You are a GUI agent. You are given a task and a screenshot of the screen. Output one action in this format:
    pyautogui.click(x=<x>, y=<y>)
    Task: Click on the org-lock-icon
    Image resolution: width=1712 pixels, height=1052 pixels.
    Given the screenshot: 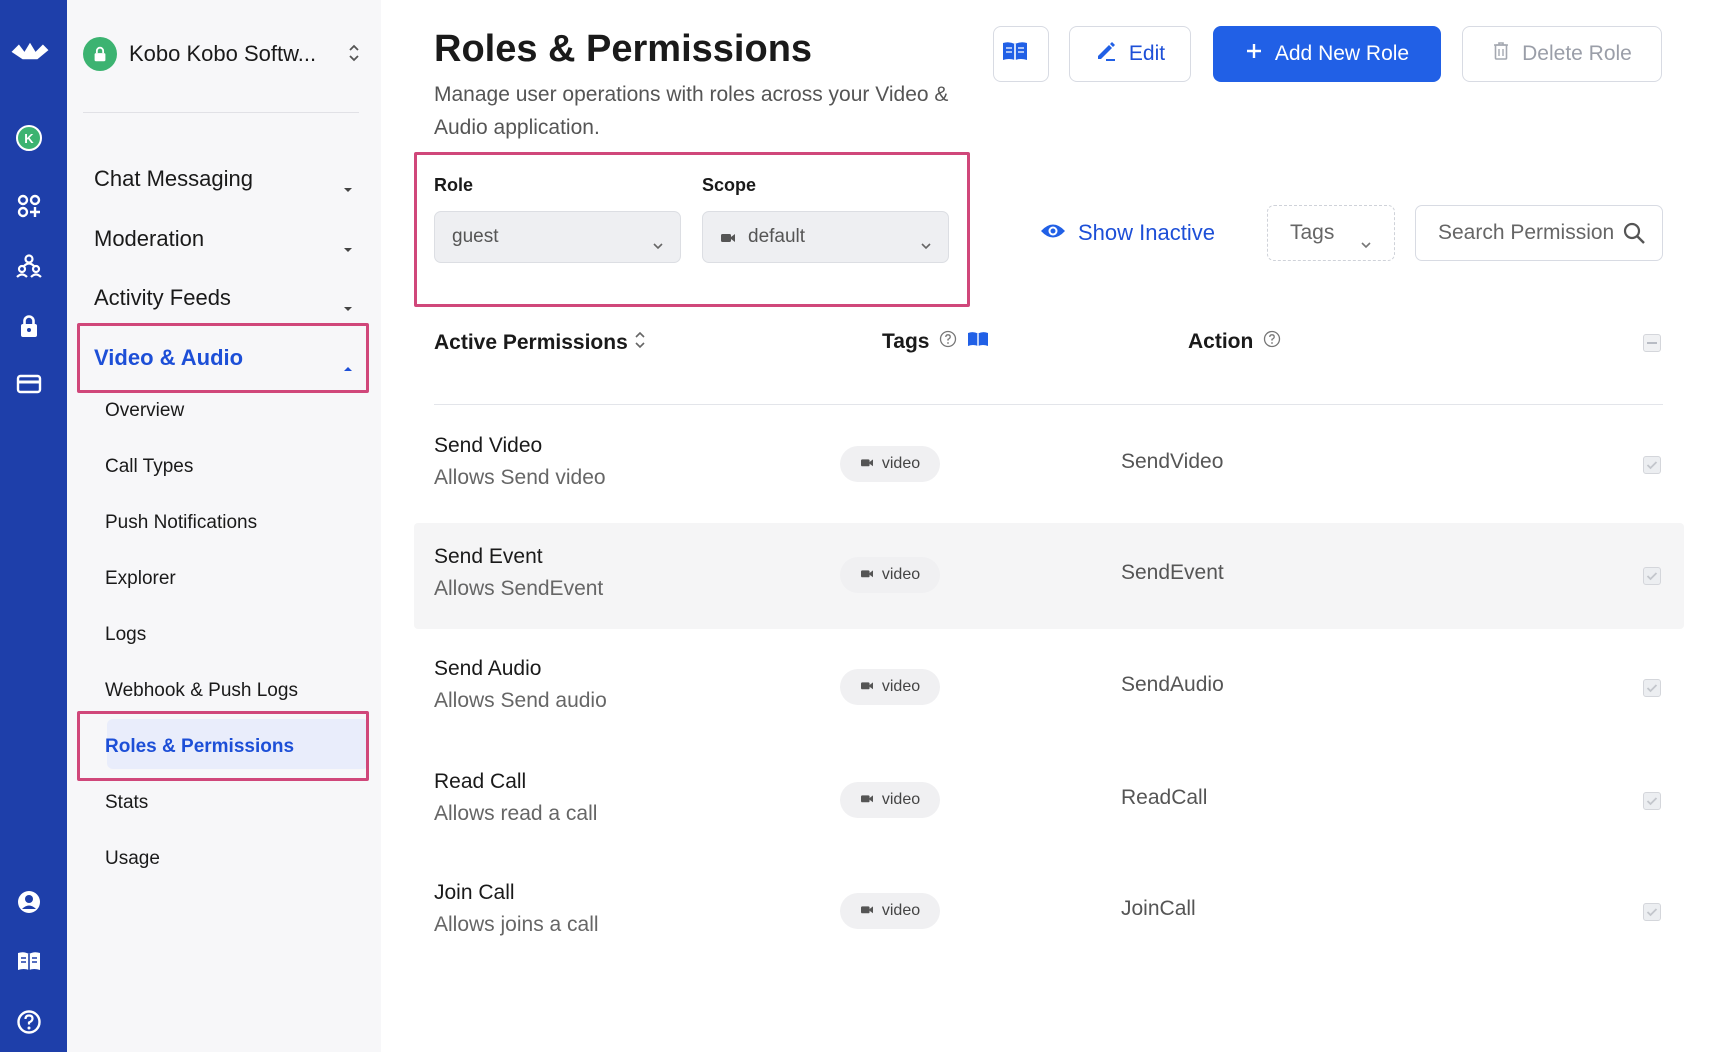 What is the action you would take?
    pyautogui.click(x=100, y=54)
    